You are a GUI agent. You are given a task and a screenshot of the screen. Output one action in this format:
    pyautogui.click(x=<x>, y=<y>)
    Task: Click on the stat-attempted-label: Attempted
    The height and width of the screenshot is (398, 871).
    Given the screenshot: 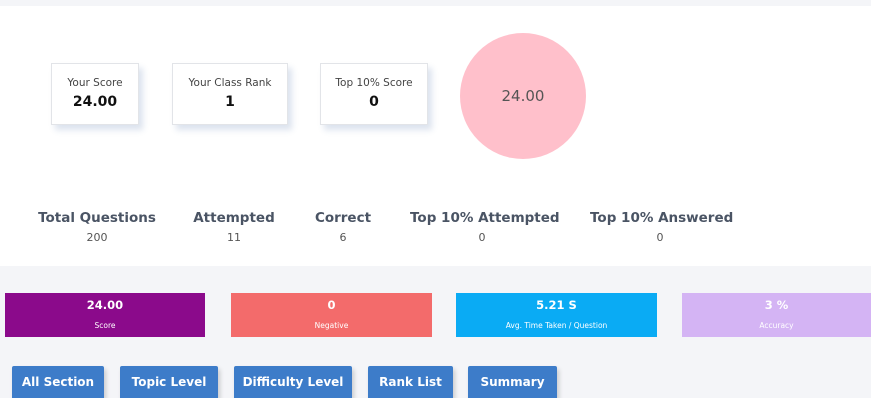 What is the action you would take?
    pyautogui.click(x=234, y=218)
    